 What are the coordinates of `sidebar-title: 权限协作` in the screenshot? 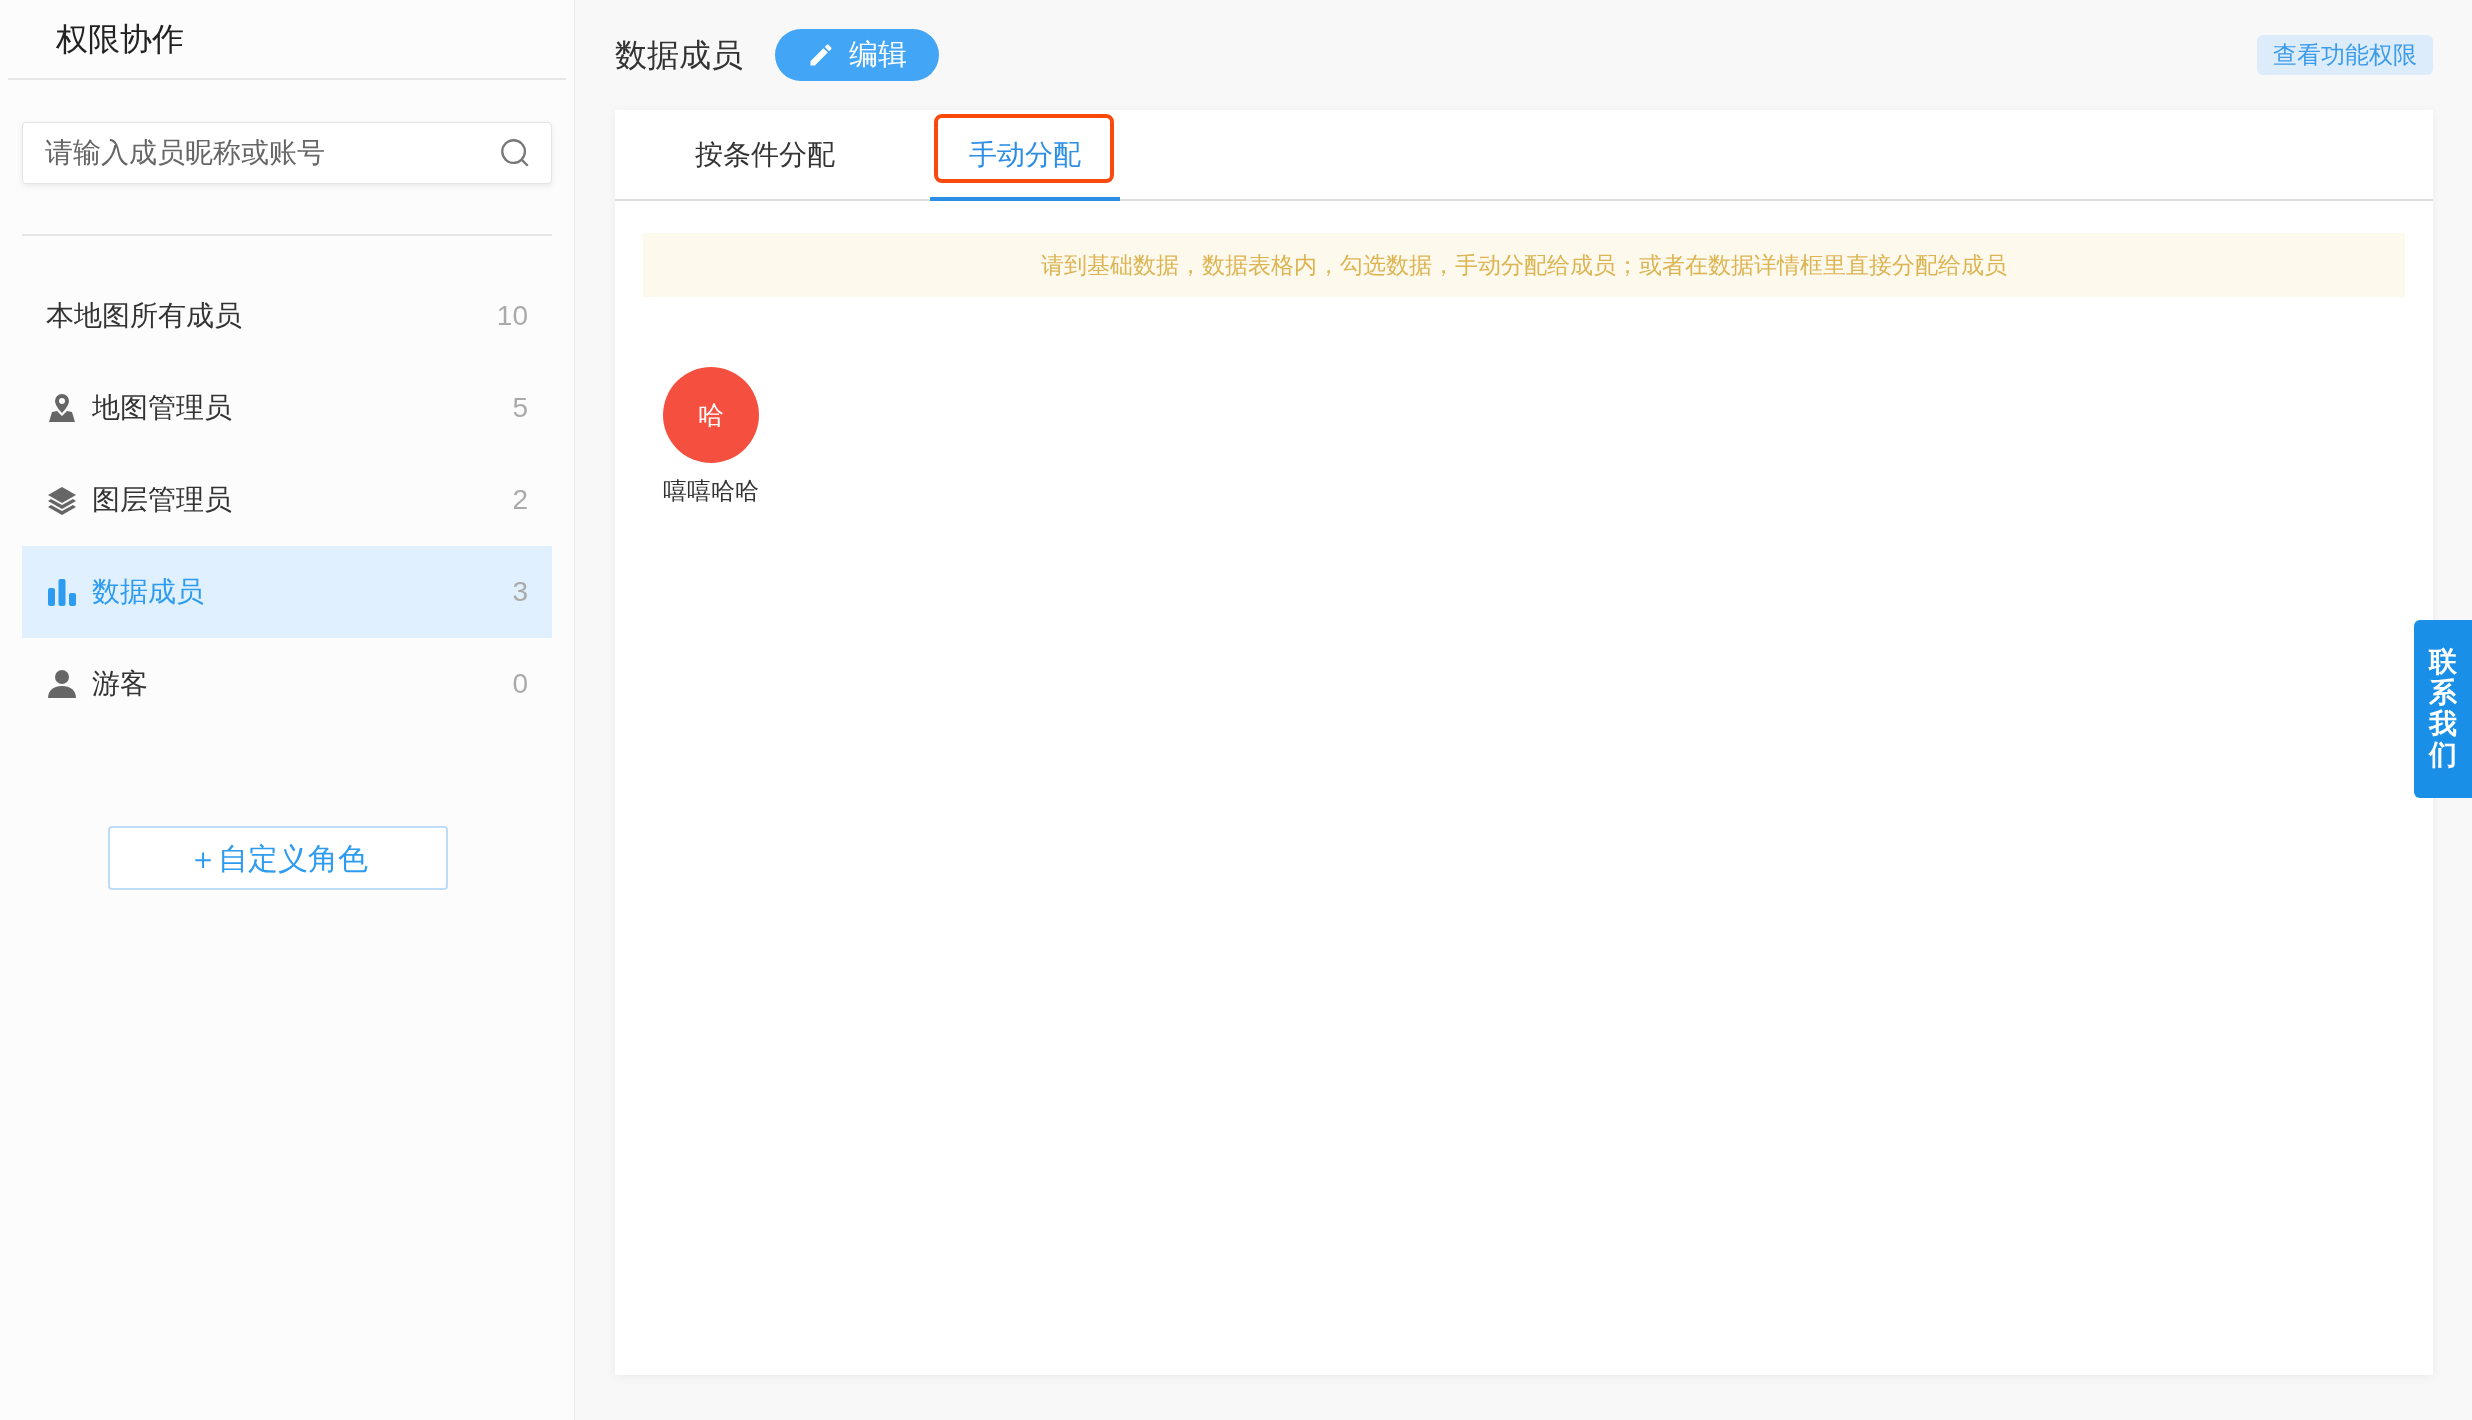 It's located at (120, 39).